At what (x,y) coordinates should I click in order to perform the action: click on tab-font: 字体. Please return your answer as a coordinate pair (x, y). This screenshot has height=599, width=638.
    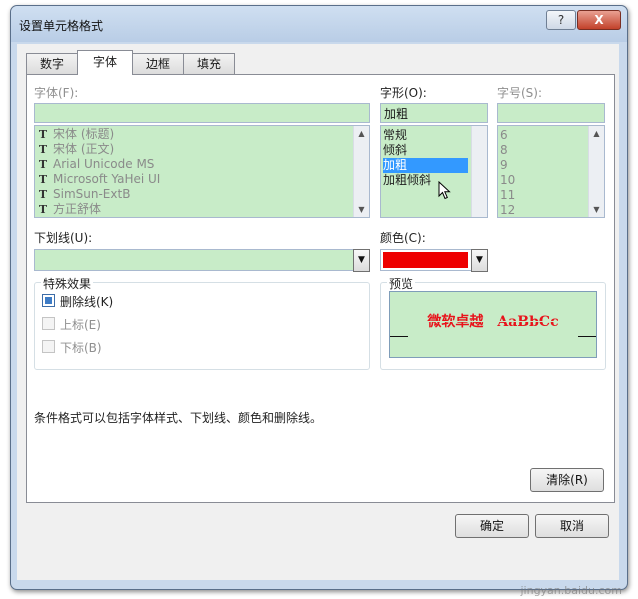
    Looking at the image, I should click on (105, 62).